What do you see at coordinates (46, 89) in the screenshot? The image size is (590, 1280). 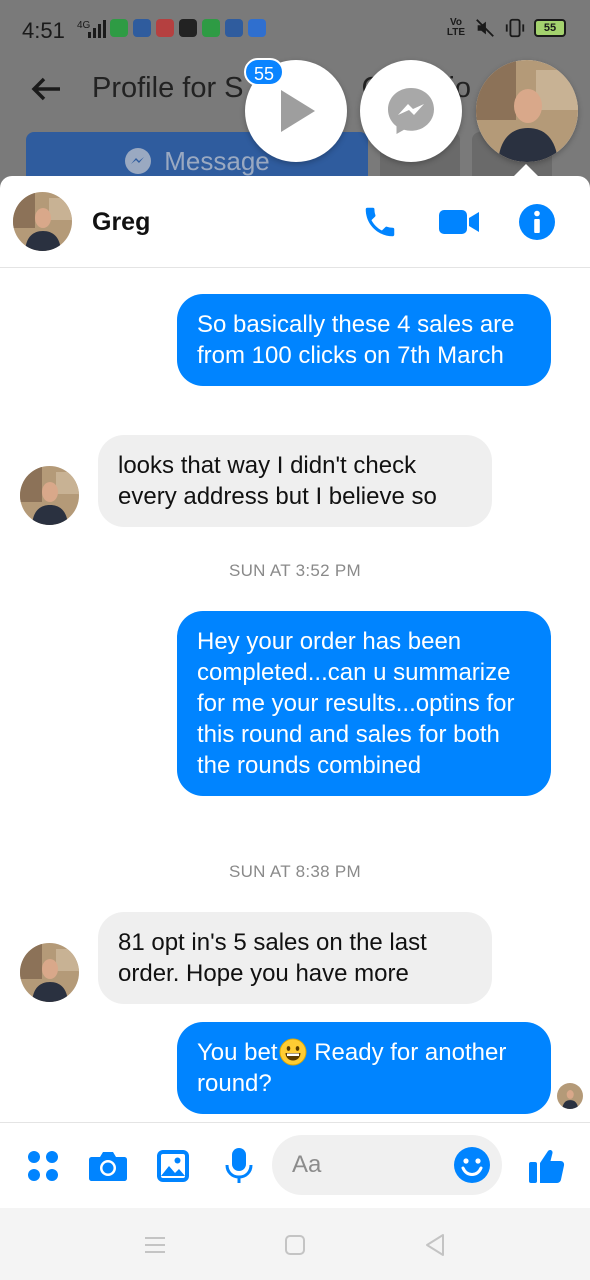 I see `back-arrow-icon` at bounding box center [46, 89].